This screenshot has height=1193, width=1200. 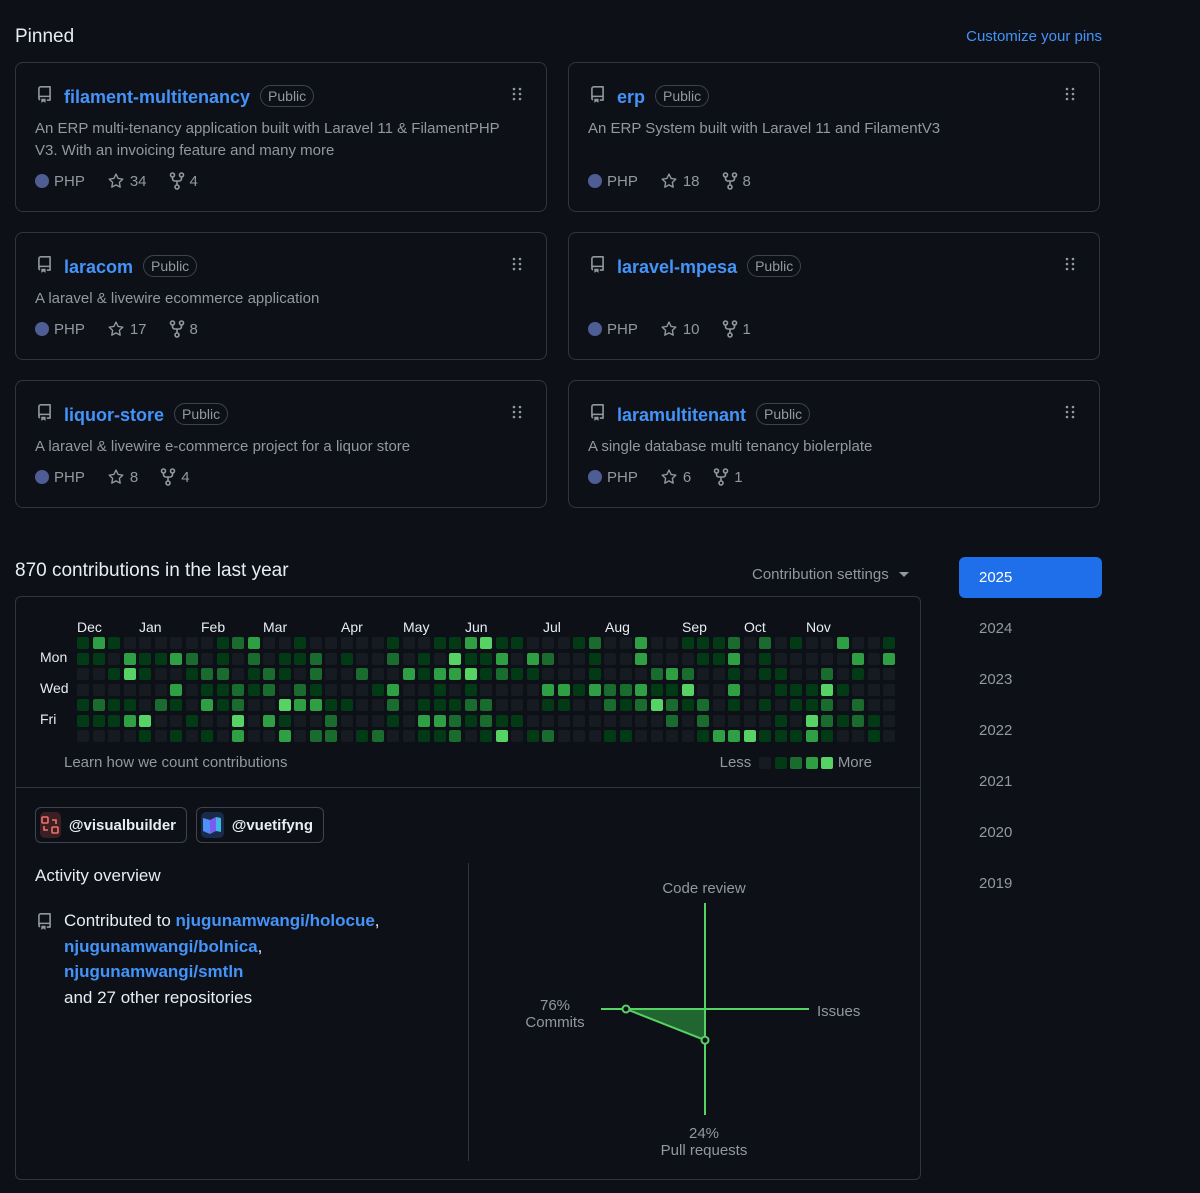 I want to click on year-2024: 2024, so click(x=1030, y=628).